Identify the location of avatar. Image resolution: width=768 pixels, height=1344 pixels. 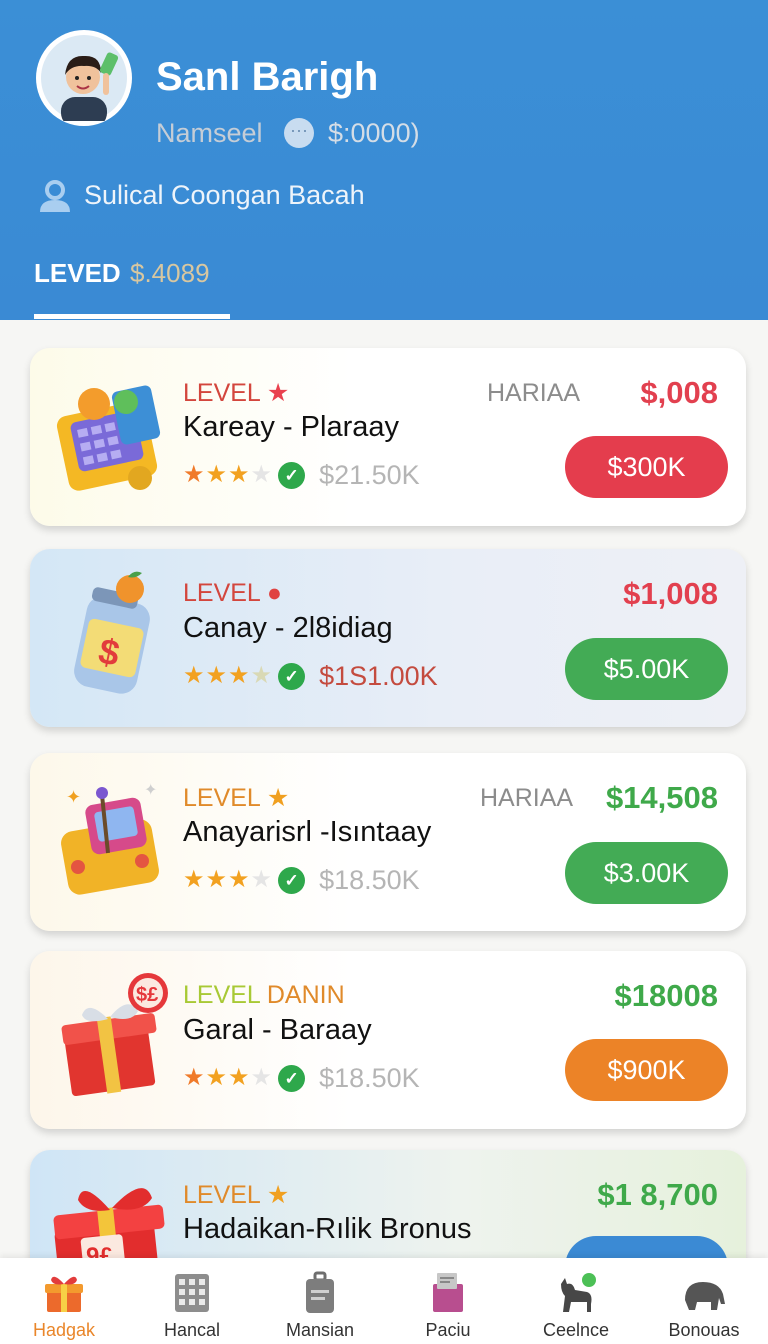
(84, 78).